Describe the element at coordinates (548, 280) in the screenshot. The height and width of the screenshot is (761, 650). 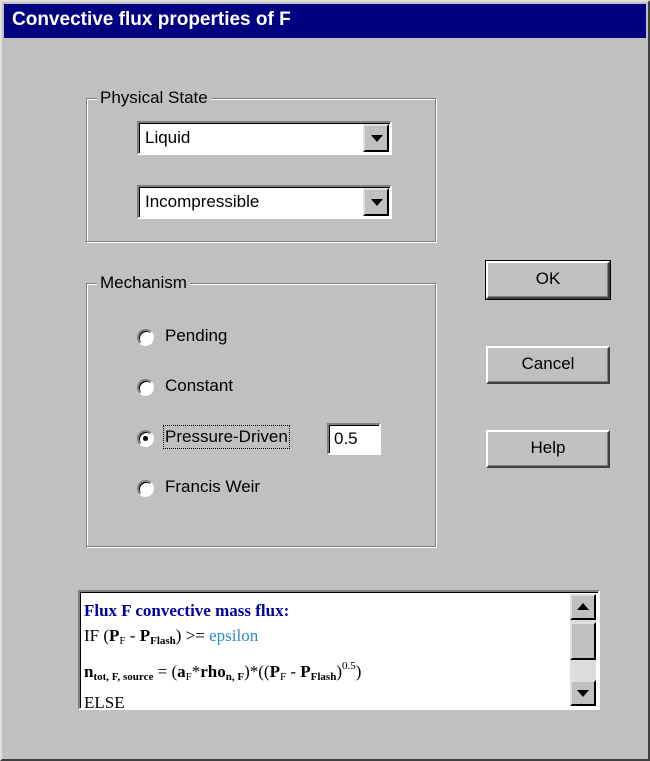
I see `ok-button: OK` at that location.